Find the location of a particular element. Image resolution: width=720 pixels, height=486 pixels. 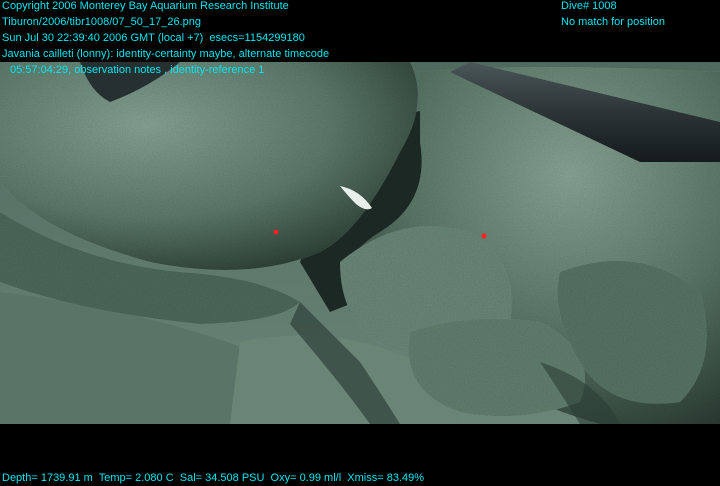

dive-number-text: Dive# 1008 is located at coordinates (589, 6).